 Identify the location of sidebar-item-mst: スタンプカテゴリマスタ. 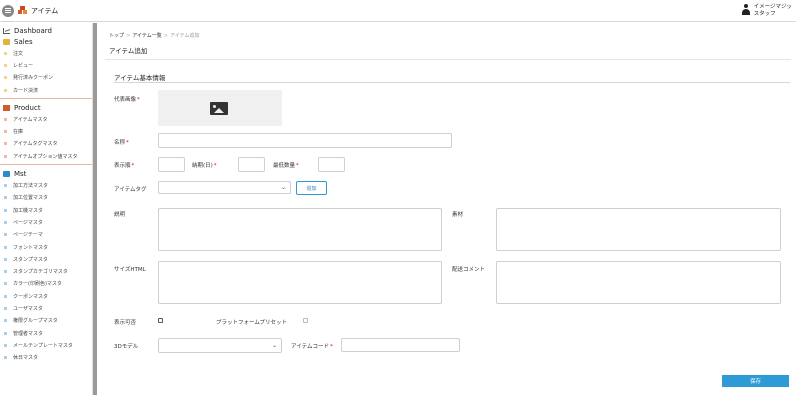
(46, 271).